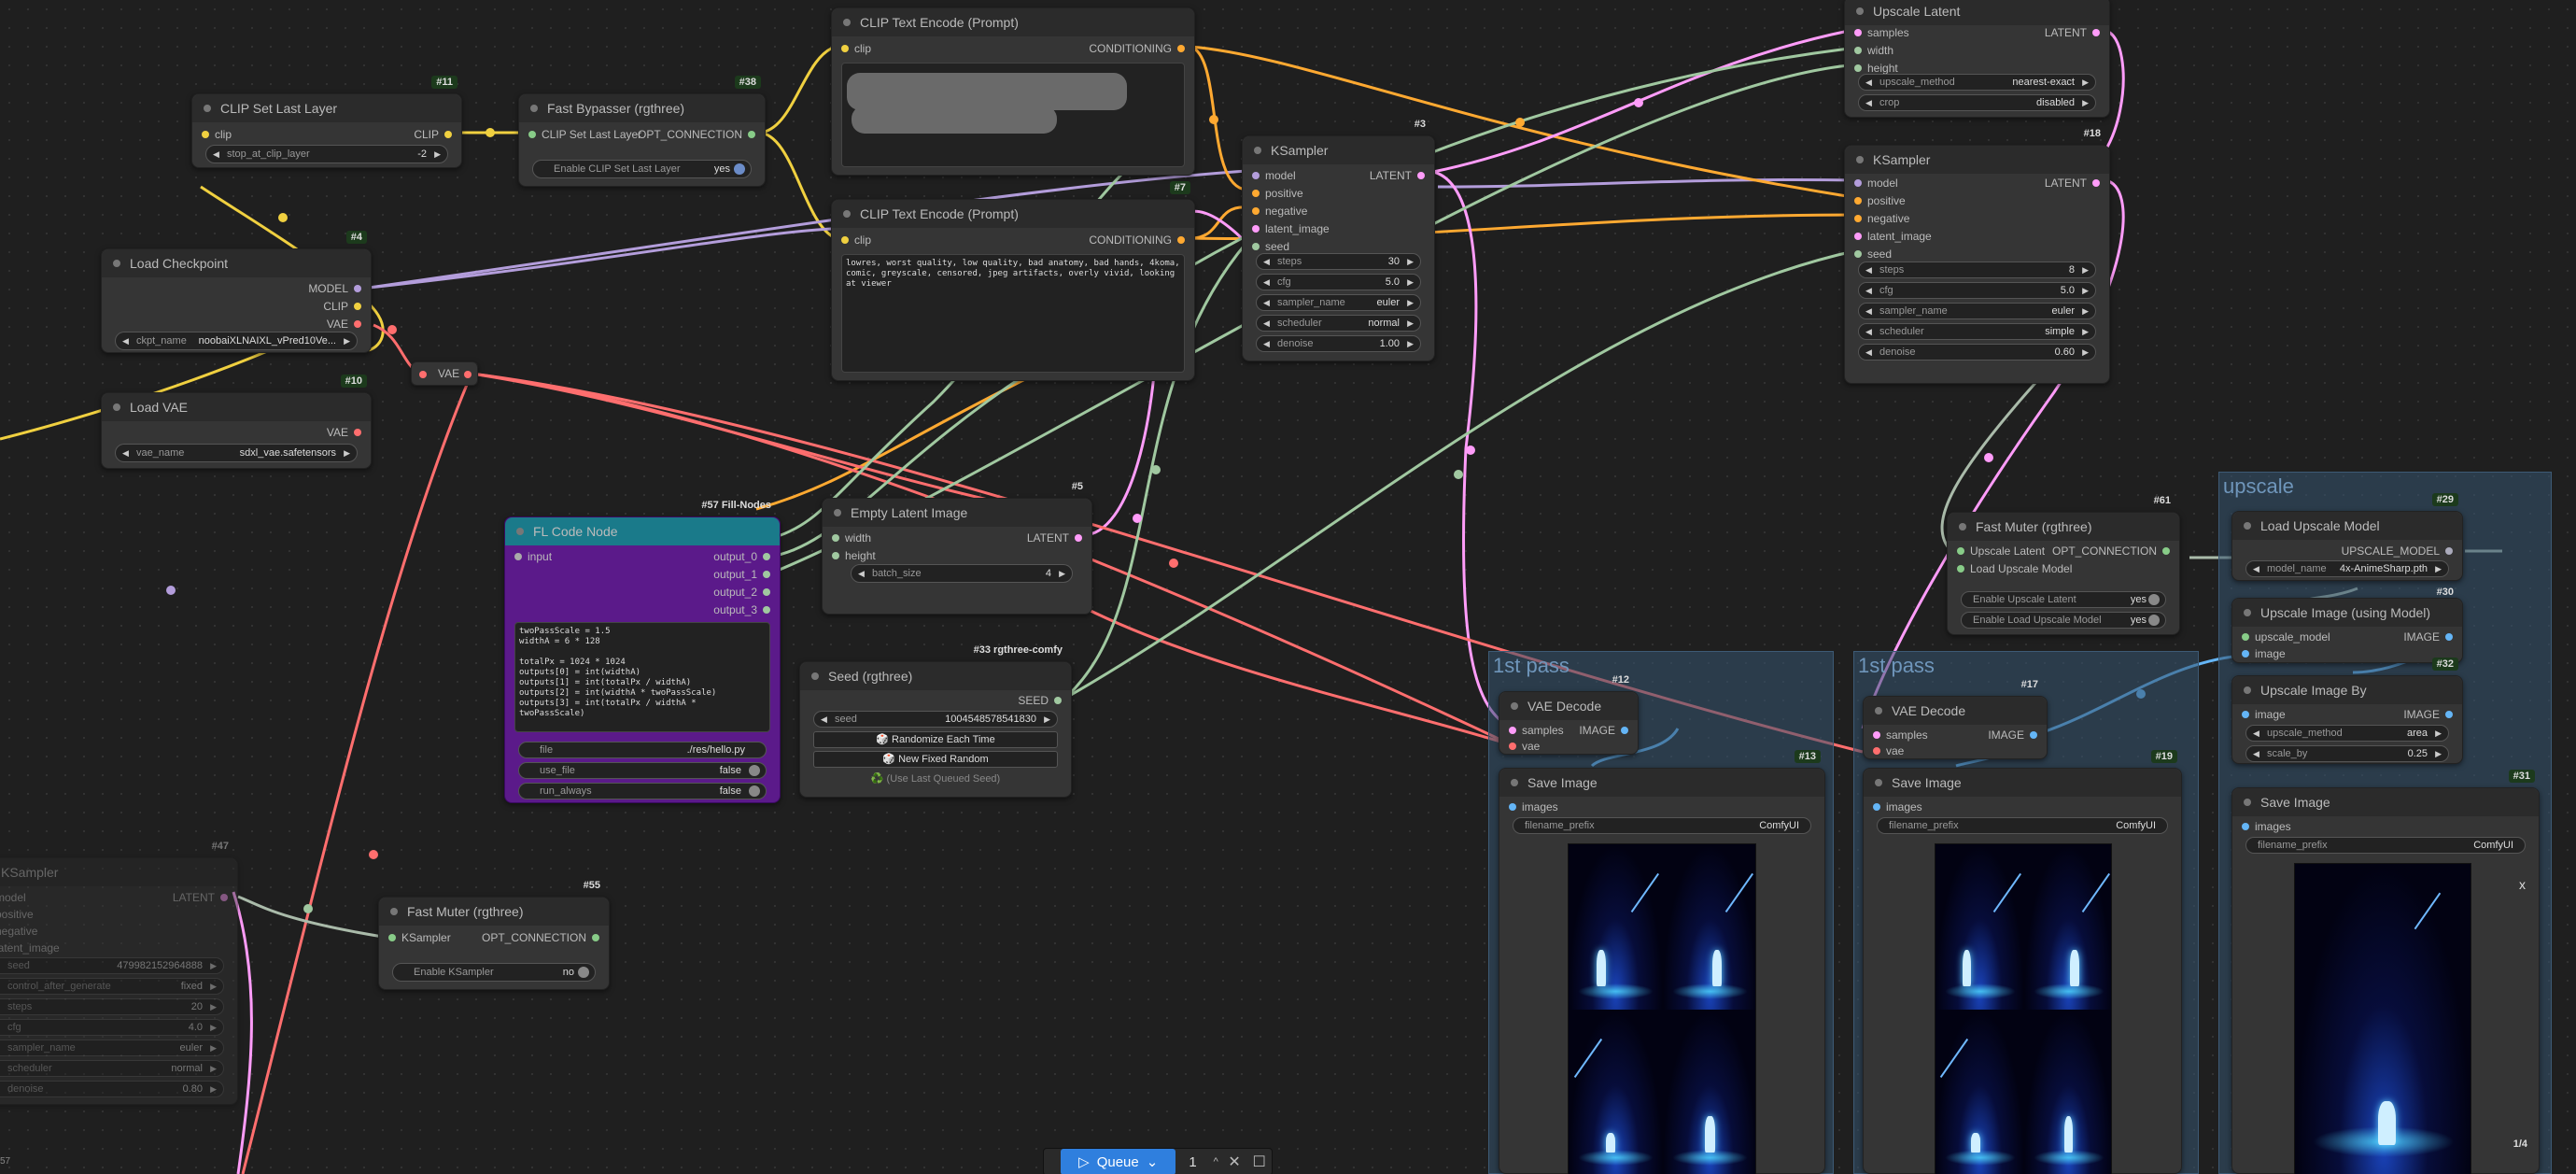 This screenshot has width=2576, height=1174. What do you see at coordinates (1040, 700) in the screenshot?
I see `output-slot-seed: SEED` at bounding box center [1040, 700].